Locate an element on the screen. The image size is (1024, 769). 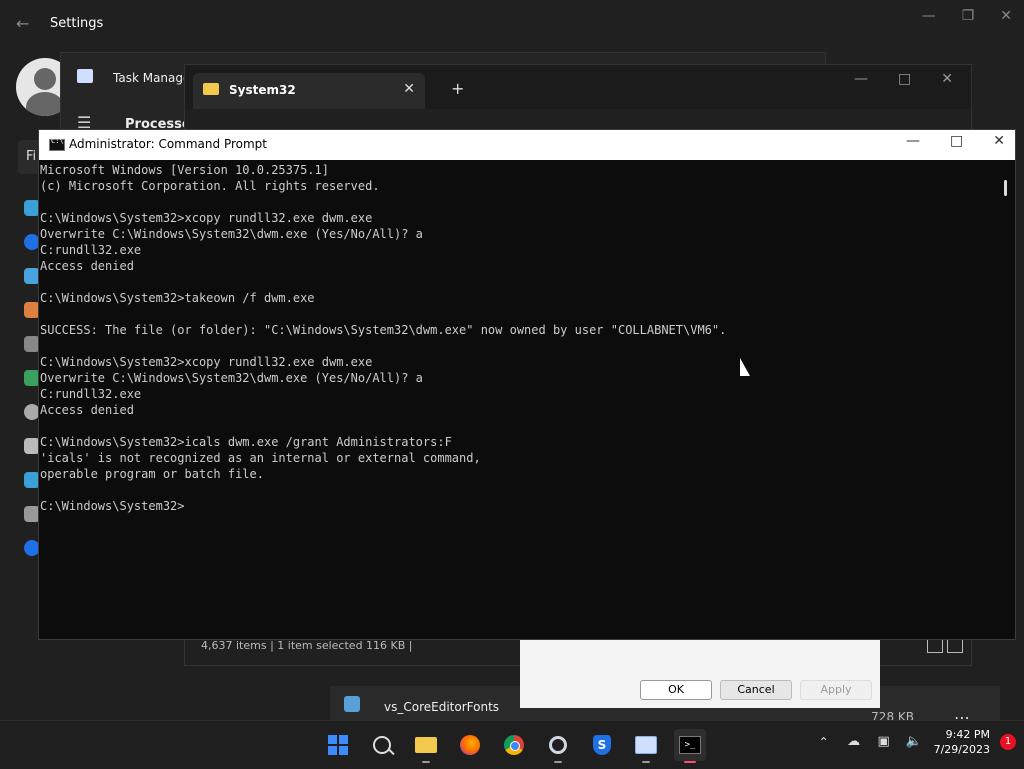
taskbar: S >_ ⌃ ☁ ▣ 🔈 9:42 PM 7/29/2023 1 is located at coordinates (512, 744).